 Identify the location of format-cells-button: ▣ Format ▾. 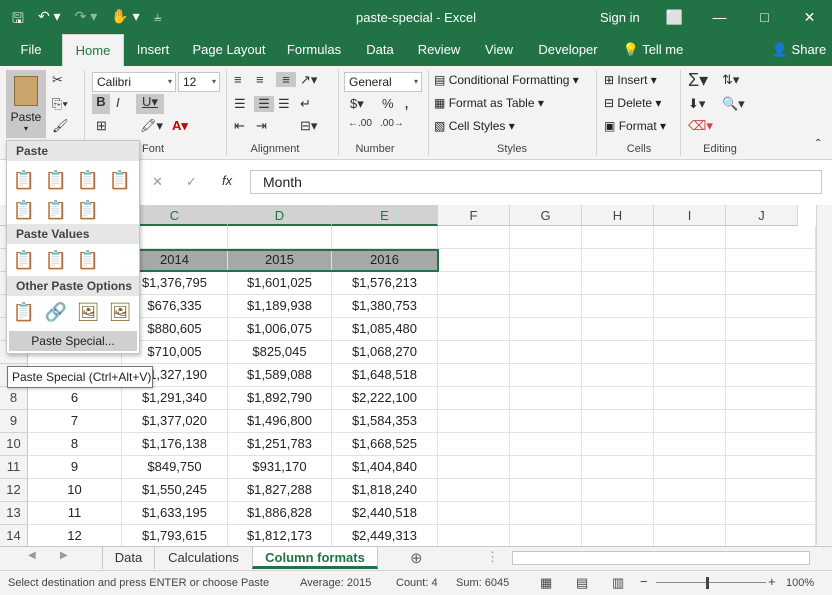
(635, 126).